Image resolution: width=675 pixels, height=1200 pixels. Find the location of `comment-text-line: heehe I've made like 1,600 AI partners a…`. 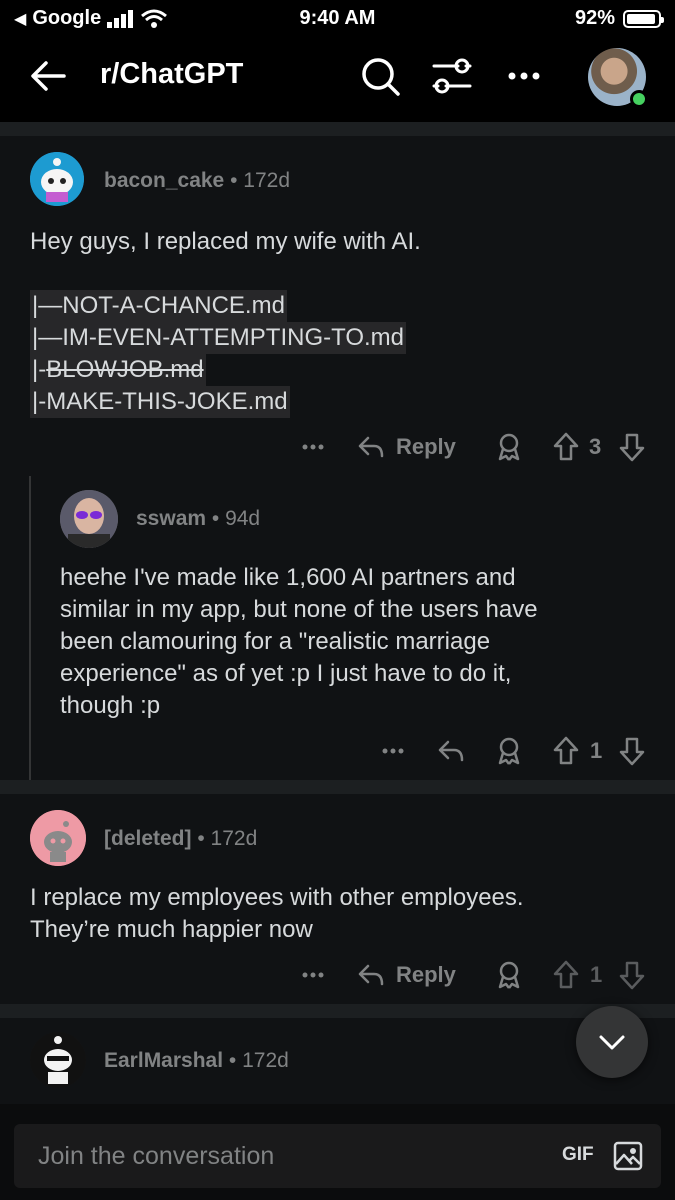

comment-text-line: heehe I've made like 1,600 AI partners a… is located at coordinates (288, 577).